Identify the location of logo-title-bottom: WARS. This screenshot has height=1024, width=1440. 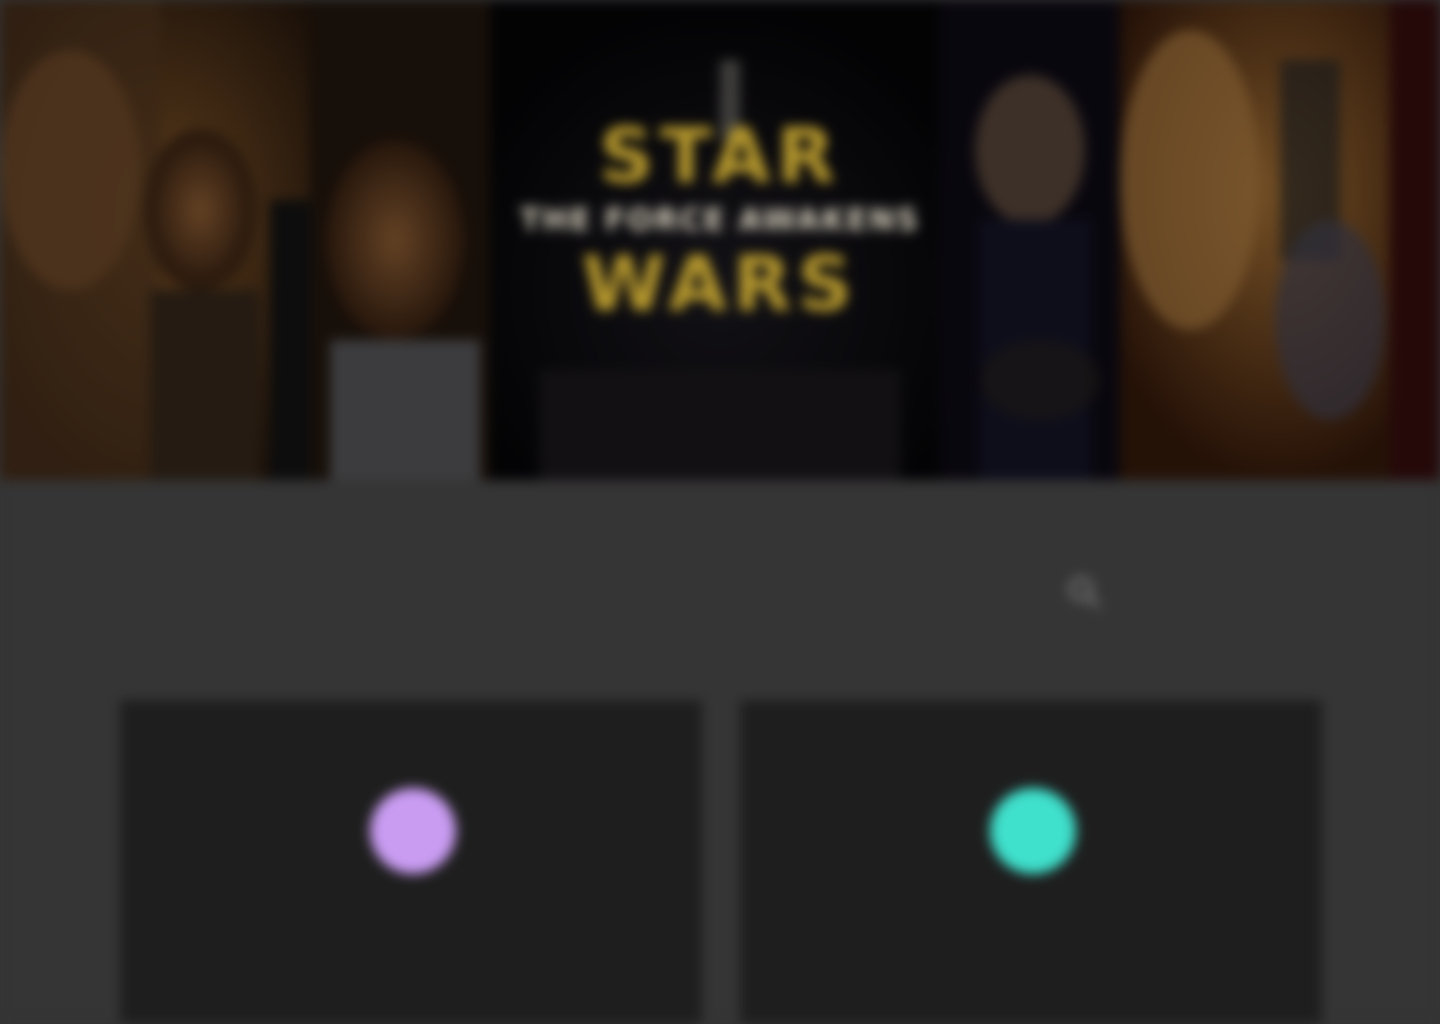
(720, 283).